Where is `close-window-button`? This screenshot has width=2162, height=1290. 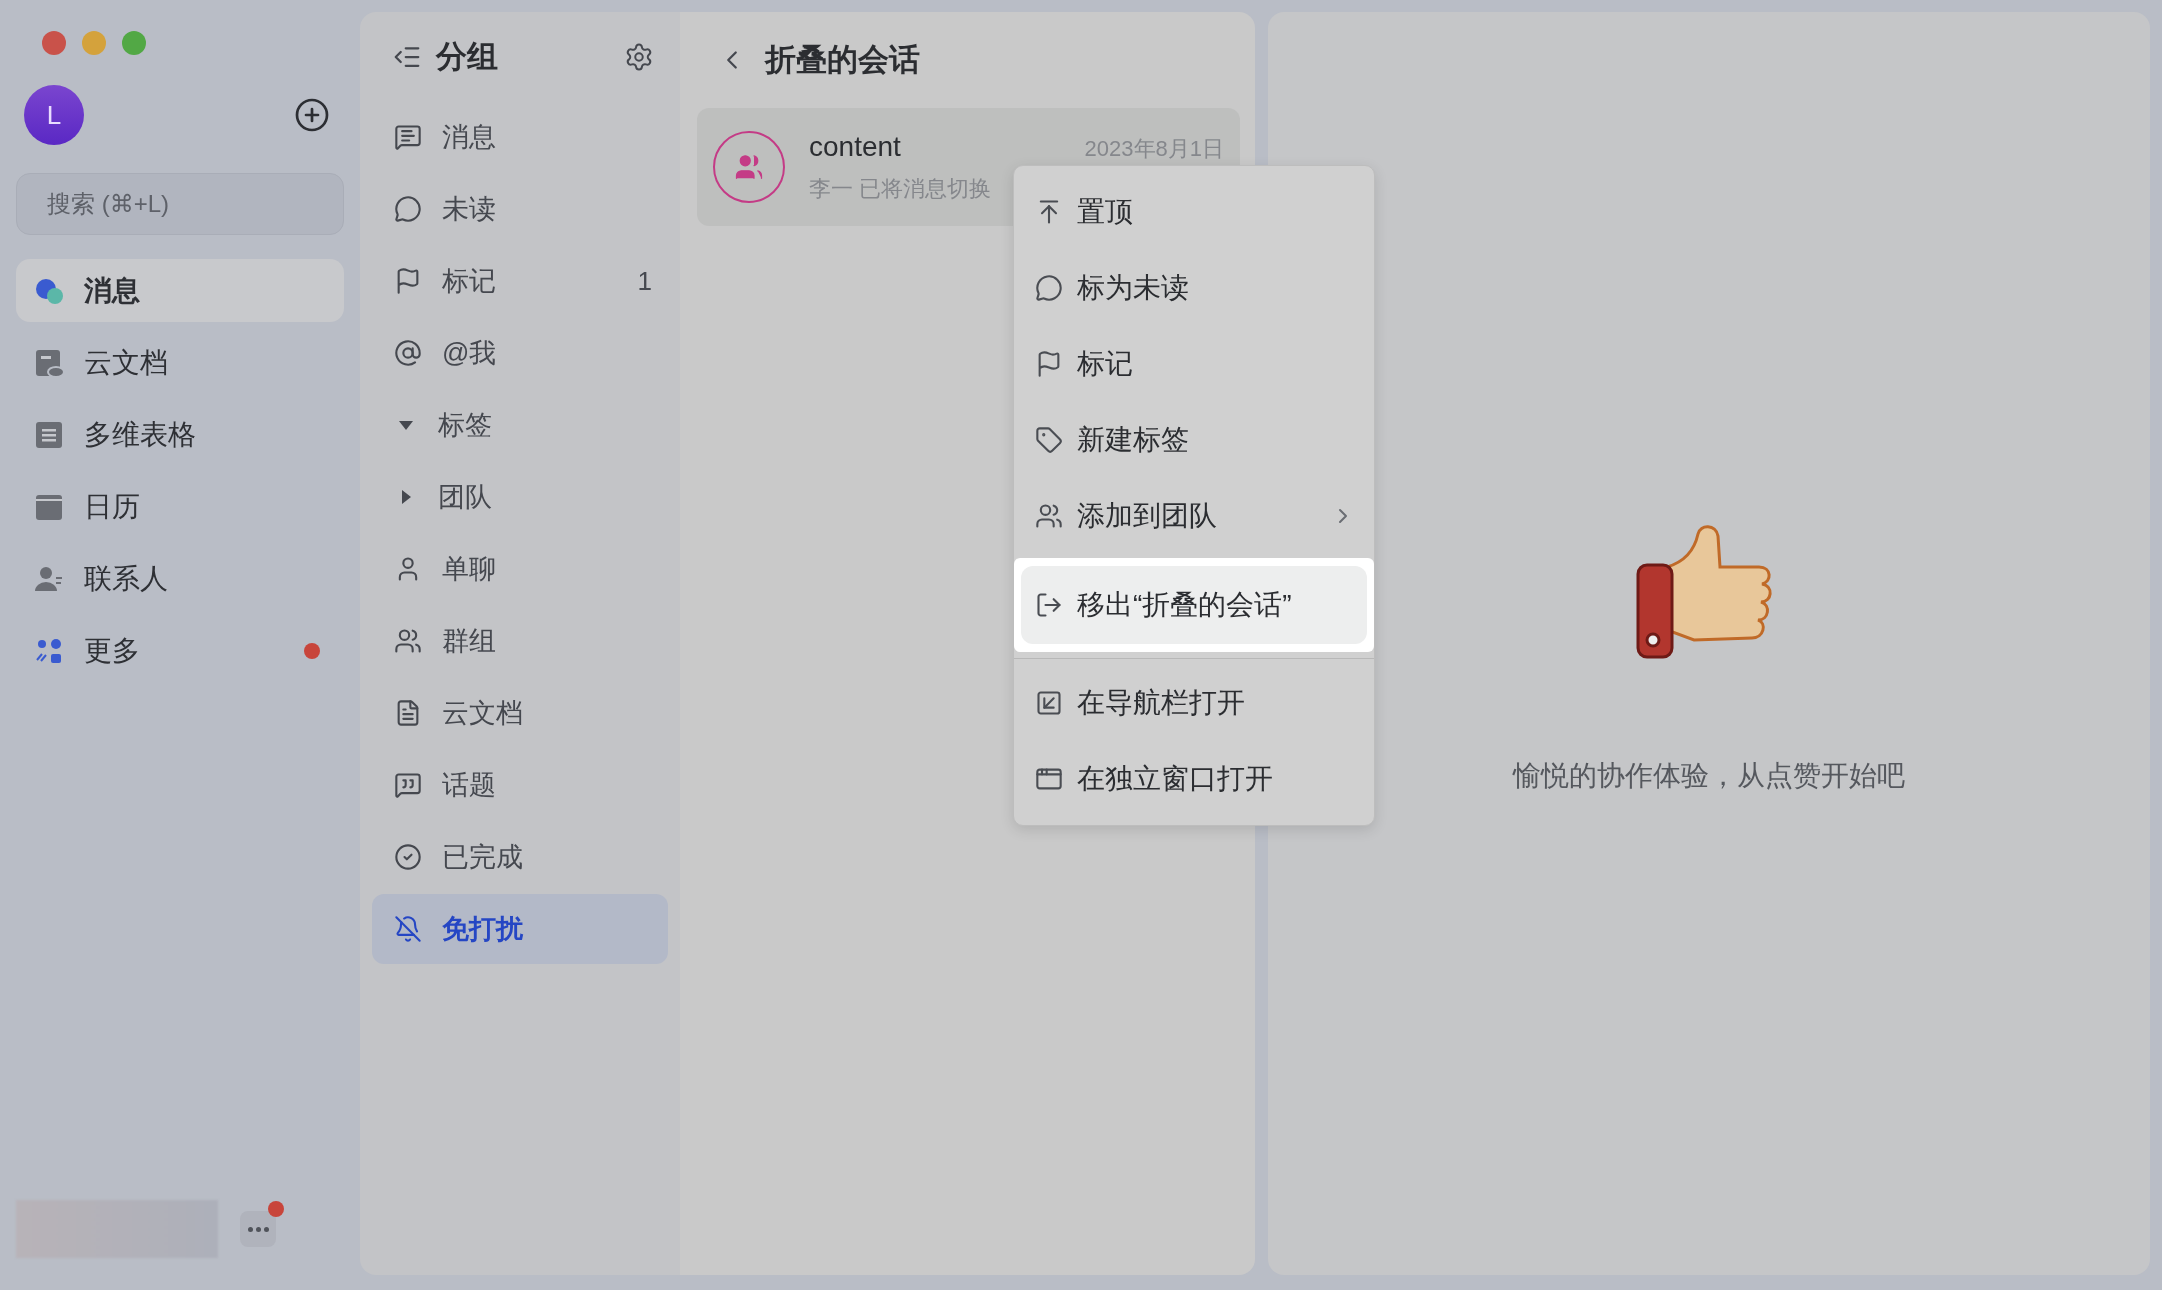
close-window-button is located at coordinates (54, 43).